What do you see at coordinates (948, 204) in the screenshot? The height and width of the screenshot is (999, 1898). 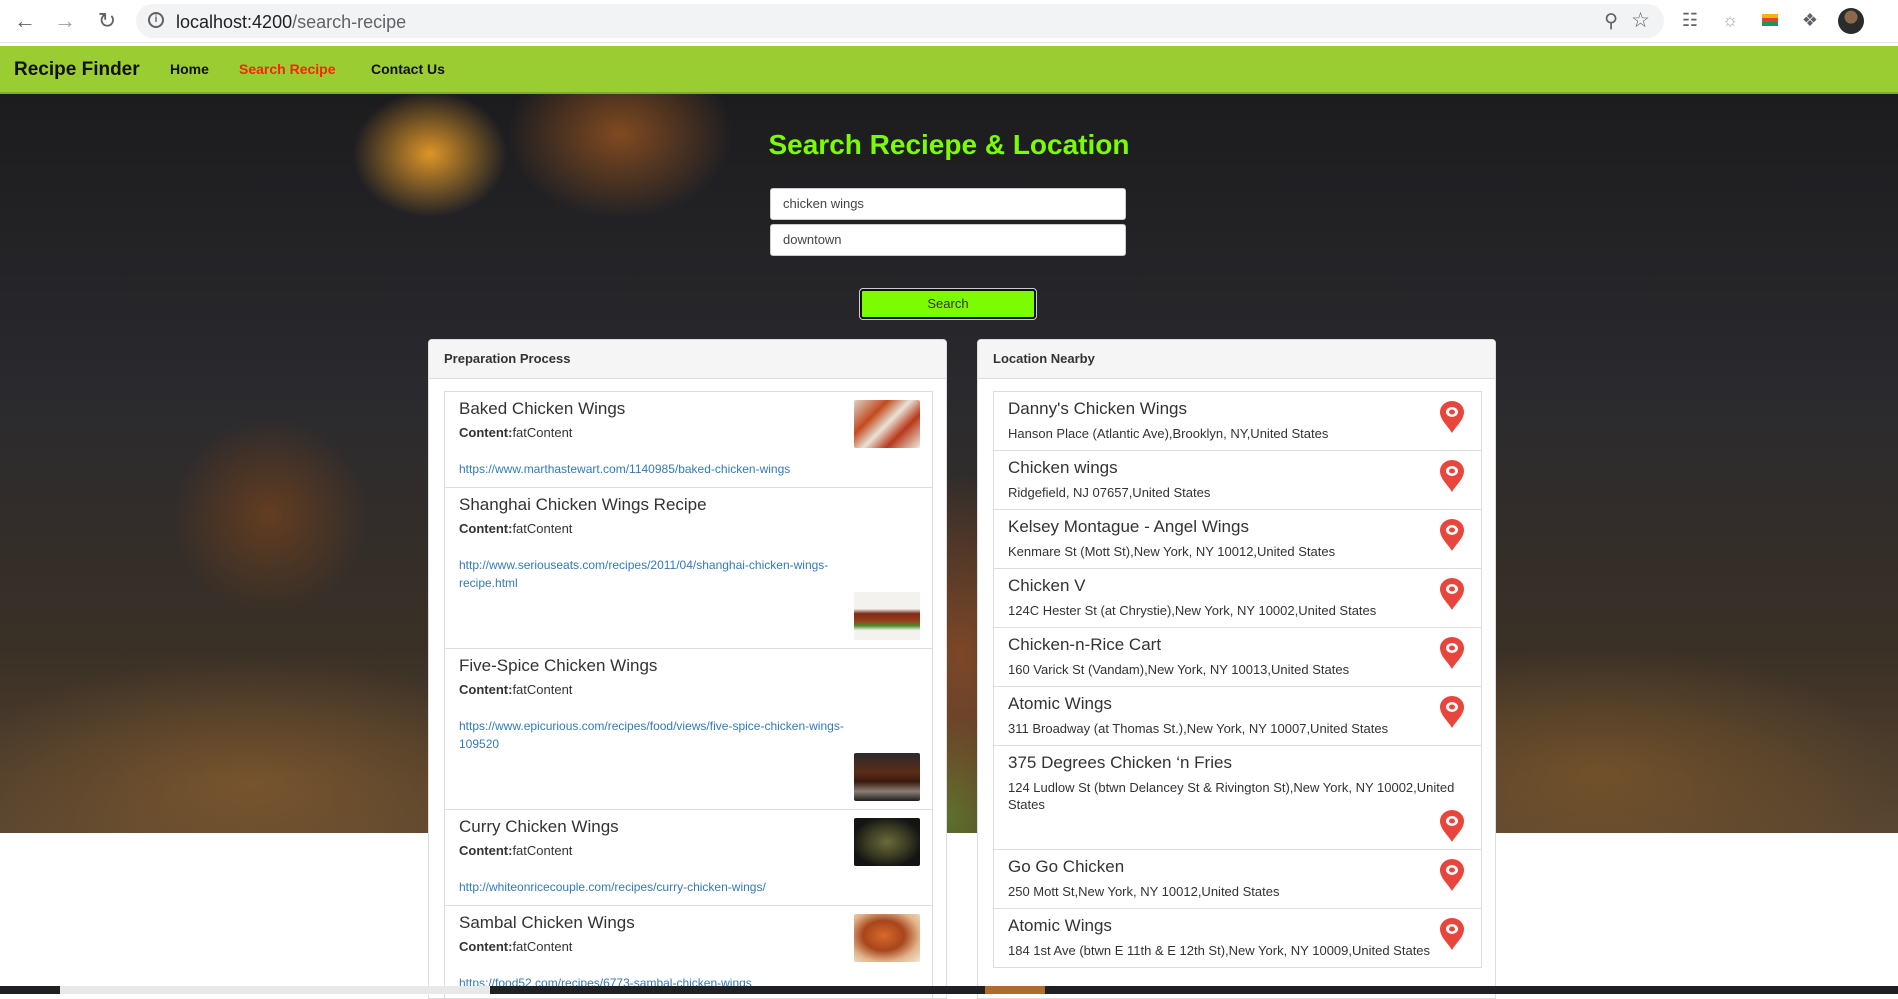 I see `recipe-search-input: chicken wings` at bounding box center [948, 204].